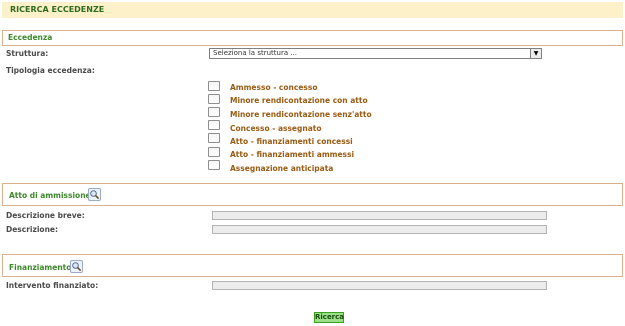  Describe the element at coordinates (379, 229) in the screenshot. I see `descrizione-input` at that location.